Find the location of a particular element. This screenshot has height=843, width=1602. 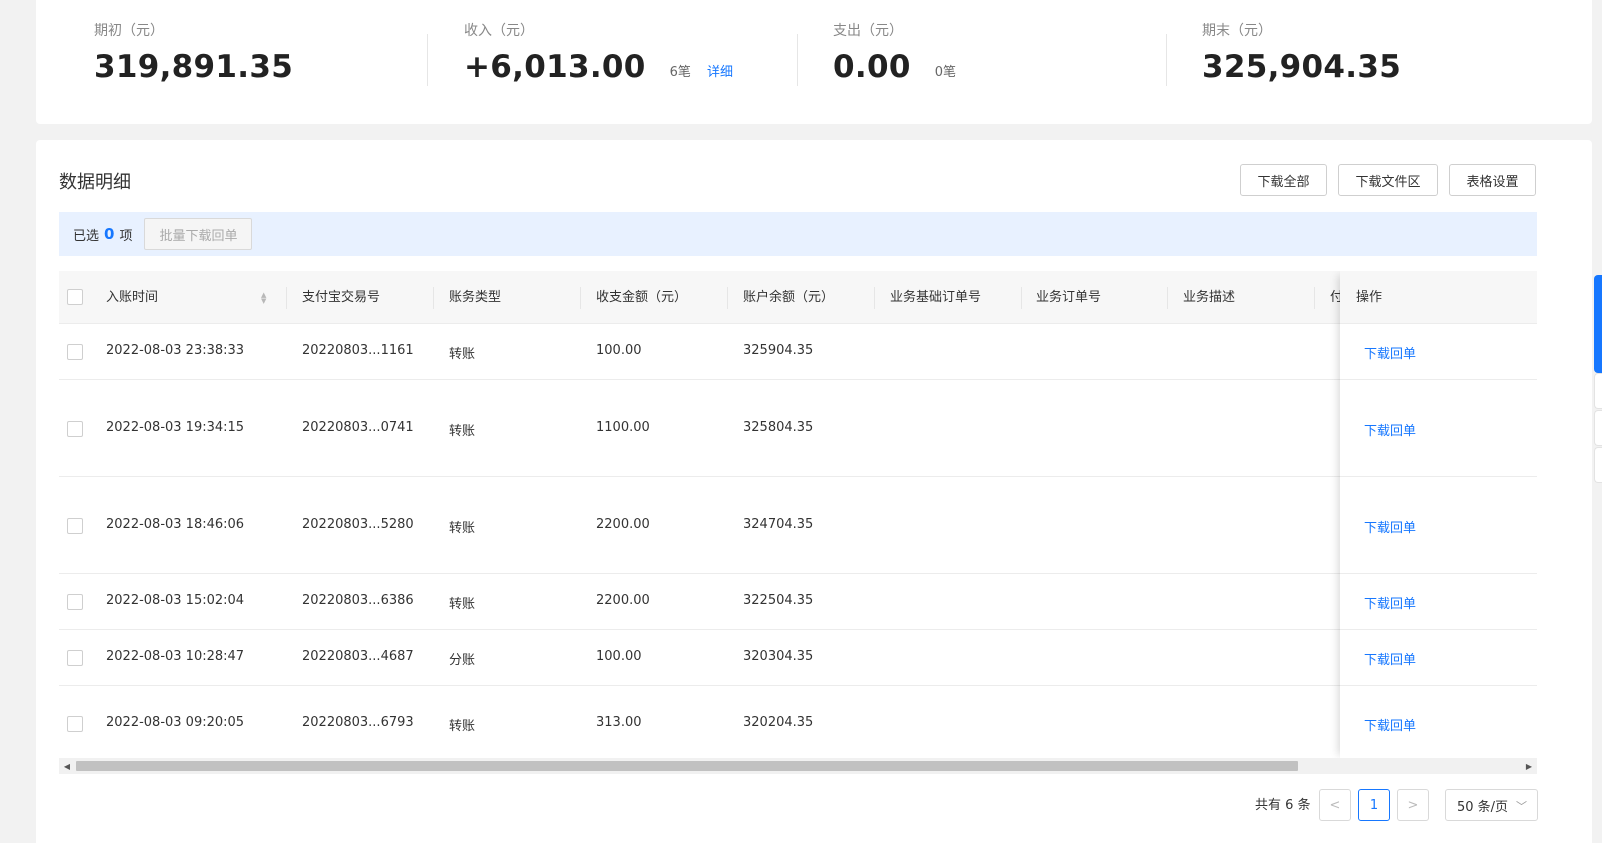

table-settings-button: 表格设置 is located at coordinates (1492, 180).